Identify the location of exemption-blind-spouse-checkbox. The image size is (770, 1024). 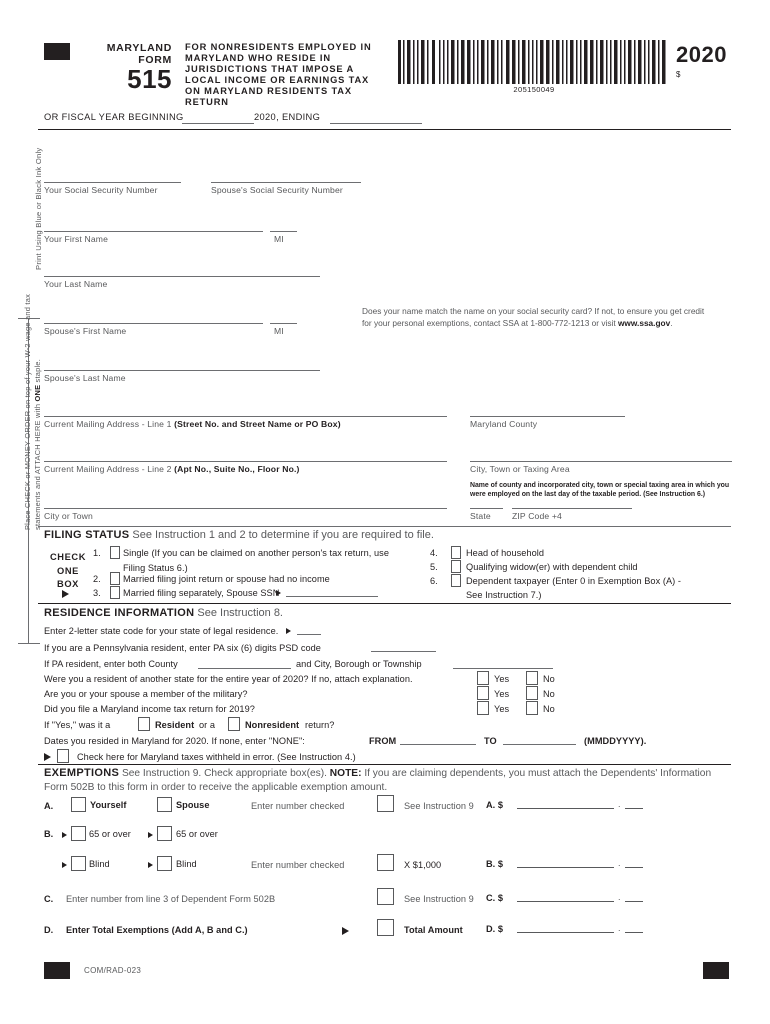
(164, 863).